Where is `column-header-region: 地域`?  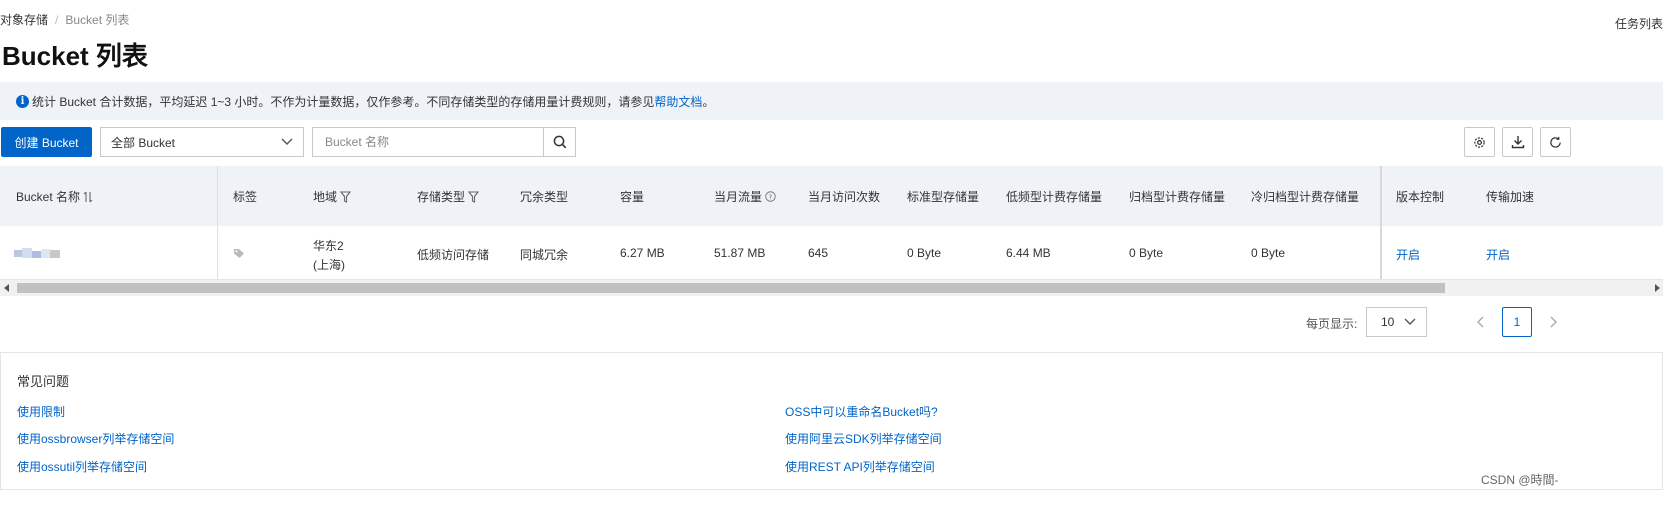 column-header-region: 地域 is located at coordinates (332, 196).